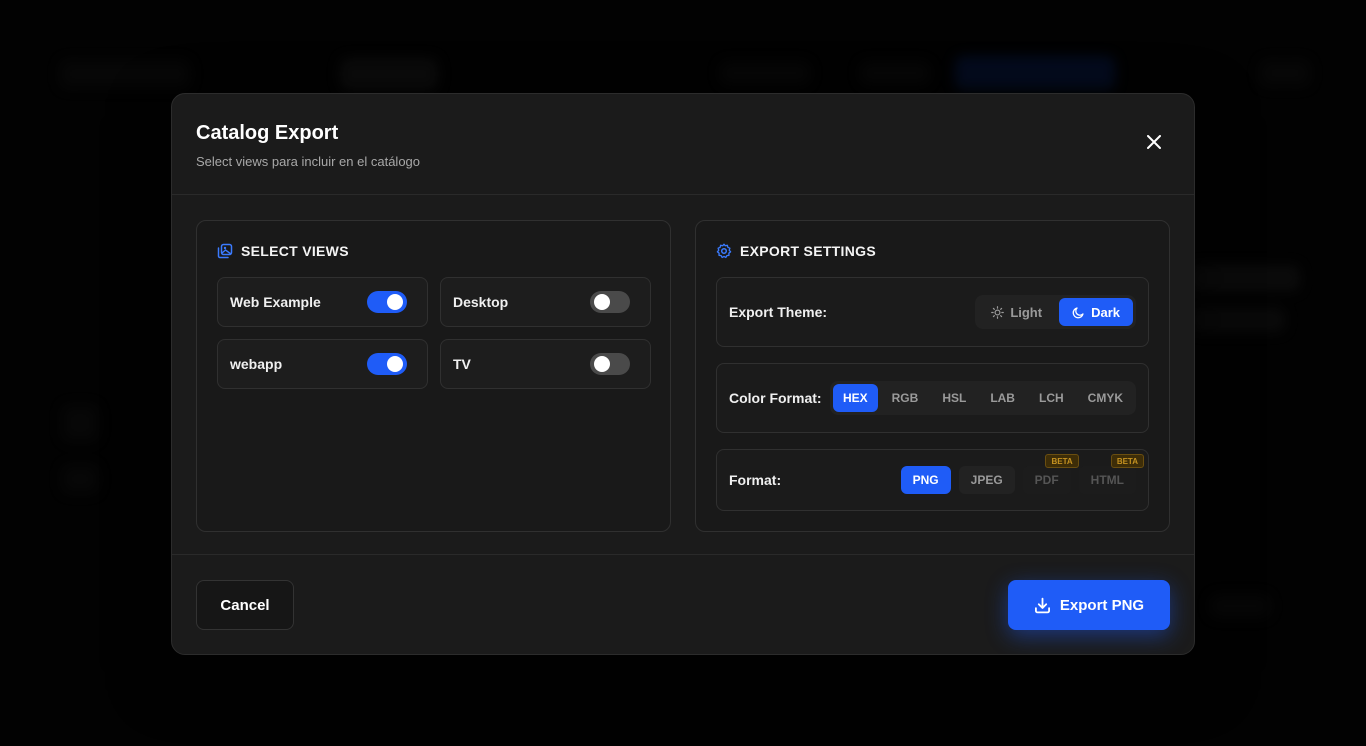 This screenshot has width=1366, height=746. What do you see at coordinates (905, 398) in the screenshot?
I see `color-format-rgb: RGB` at bounding box center [905, 398].